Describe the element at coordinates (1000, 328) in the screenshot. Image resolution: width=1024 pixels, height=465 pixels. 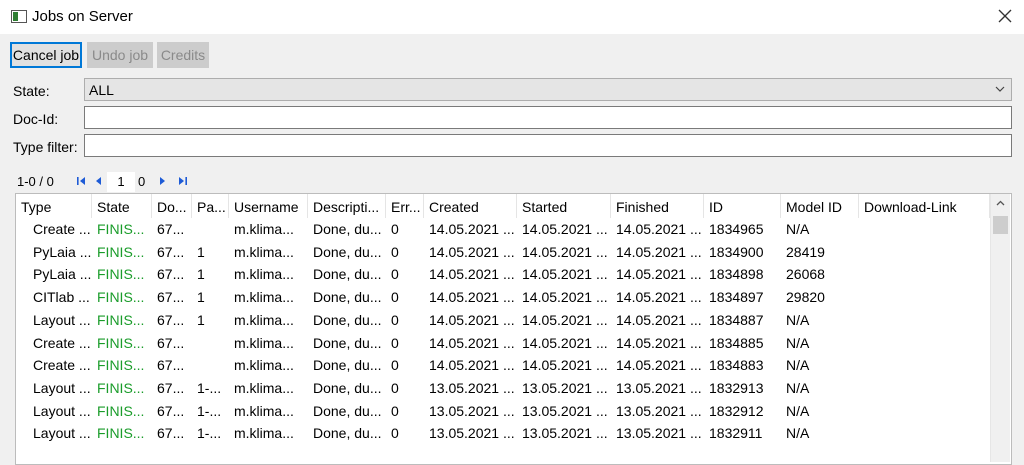
I see `vertical-scrollbar` at that location.